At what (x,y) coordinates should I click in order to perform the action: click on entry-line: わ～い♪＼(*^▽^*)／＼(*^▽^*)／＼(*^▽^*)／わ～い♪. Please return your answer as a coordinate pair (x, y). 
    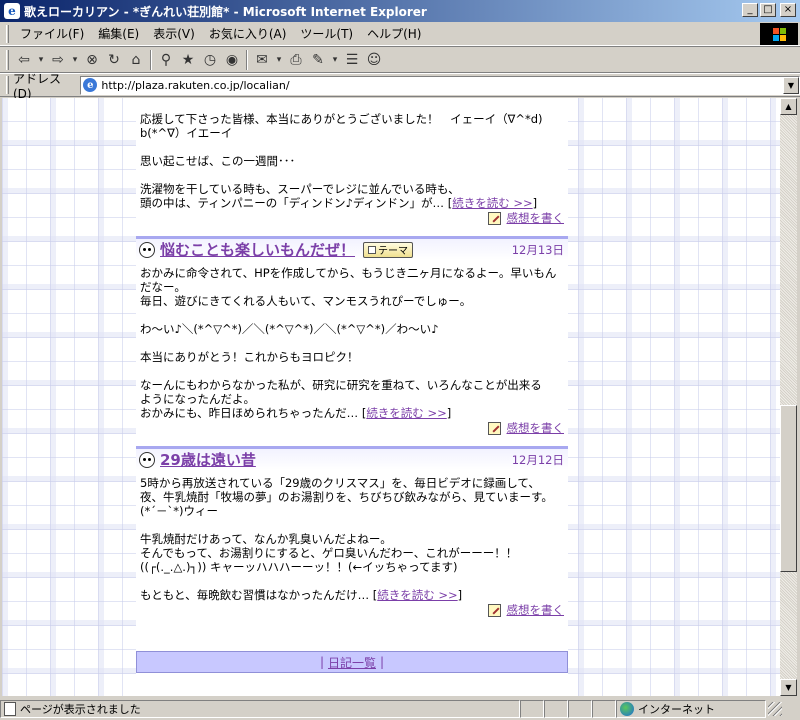
    Looking at the image, I should click on (289, 329).